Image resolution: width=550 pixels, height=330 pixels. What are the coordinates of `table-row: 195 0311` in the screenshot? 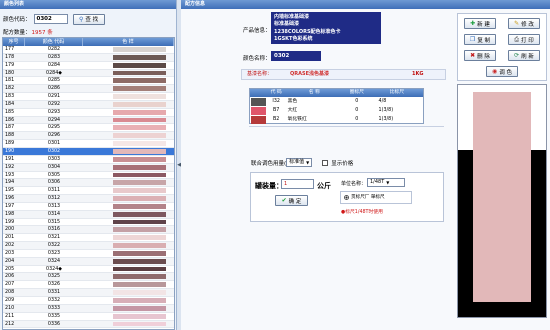 It's located at (88, 191).